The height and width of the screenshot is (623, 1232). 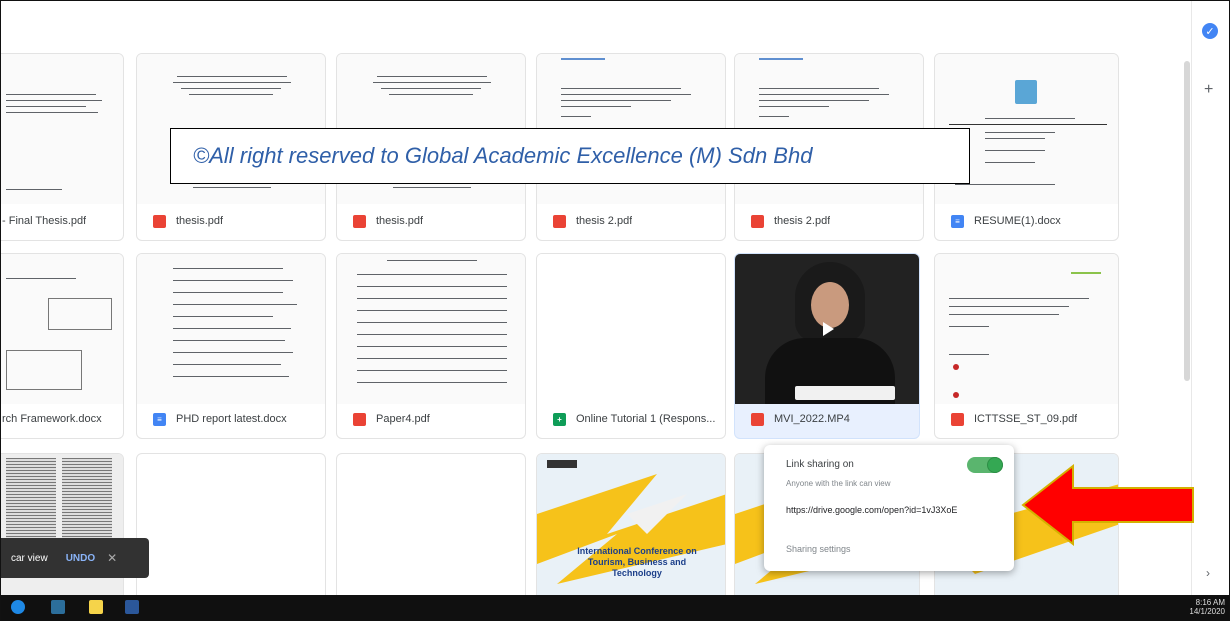 What do you see at coordinates (1210, 31) in the screenshot?
I see `check-circle-icon: ✓` at bounding box center [1210, 31].